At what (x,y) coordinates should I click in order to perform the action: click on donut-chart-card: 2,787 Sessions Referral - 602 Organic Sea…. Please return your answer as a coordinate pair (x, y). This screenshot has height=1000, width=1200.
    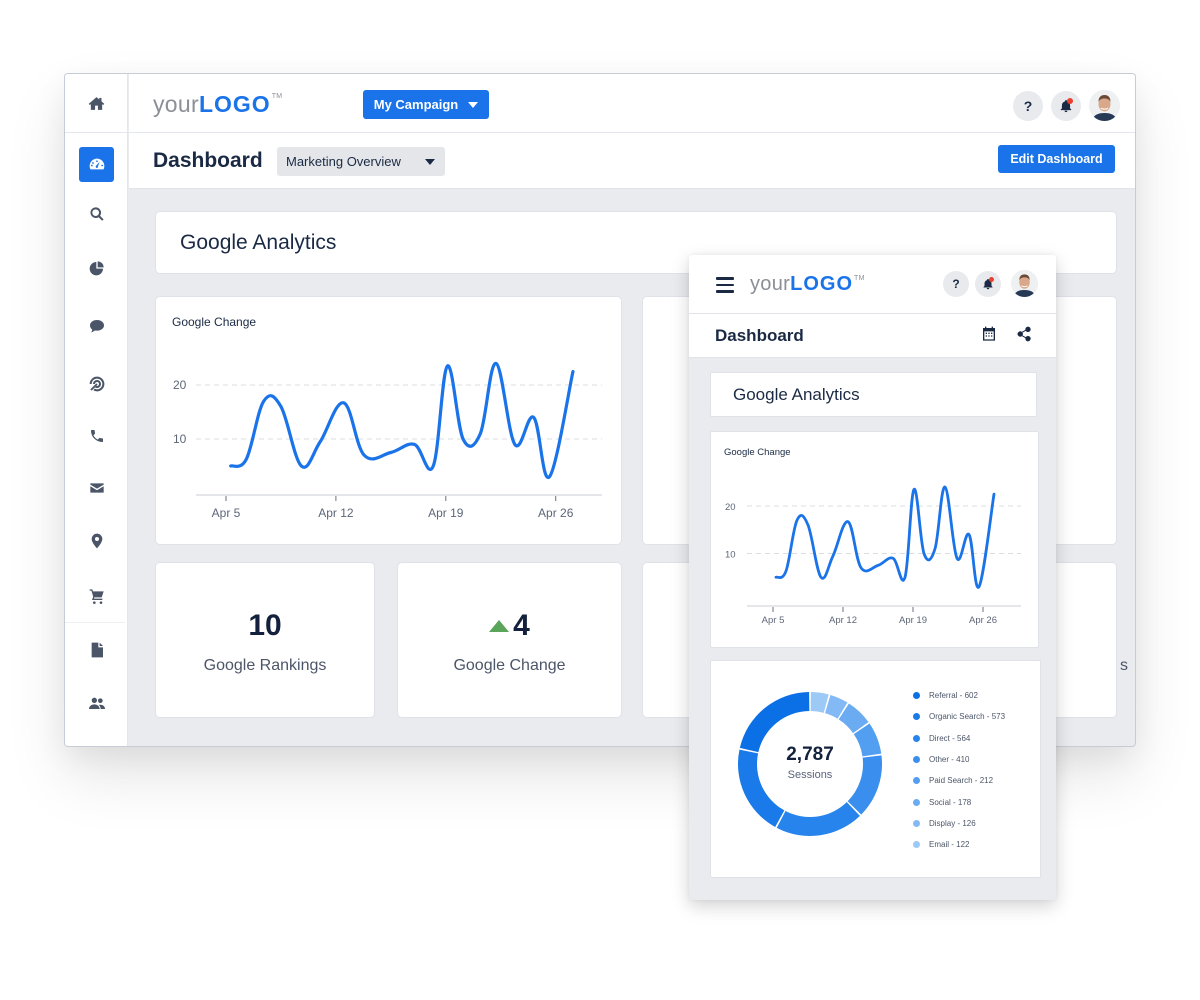
    Looking at the image, I should click on (875, 769).